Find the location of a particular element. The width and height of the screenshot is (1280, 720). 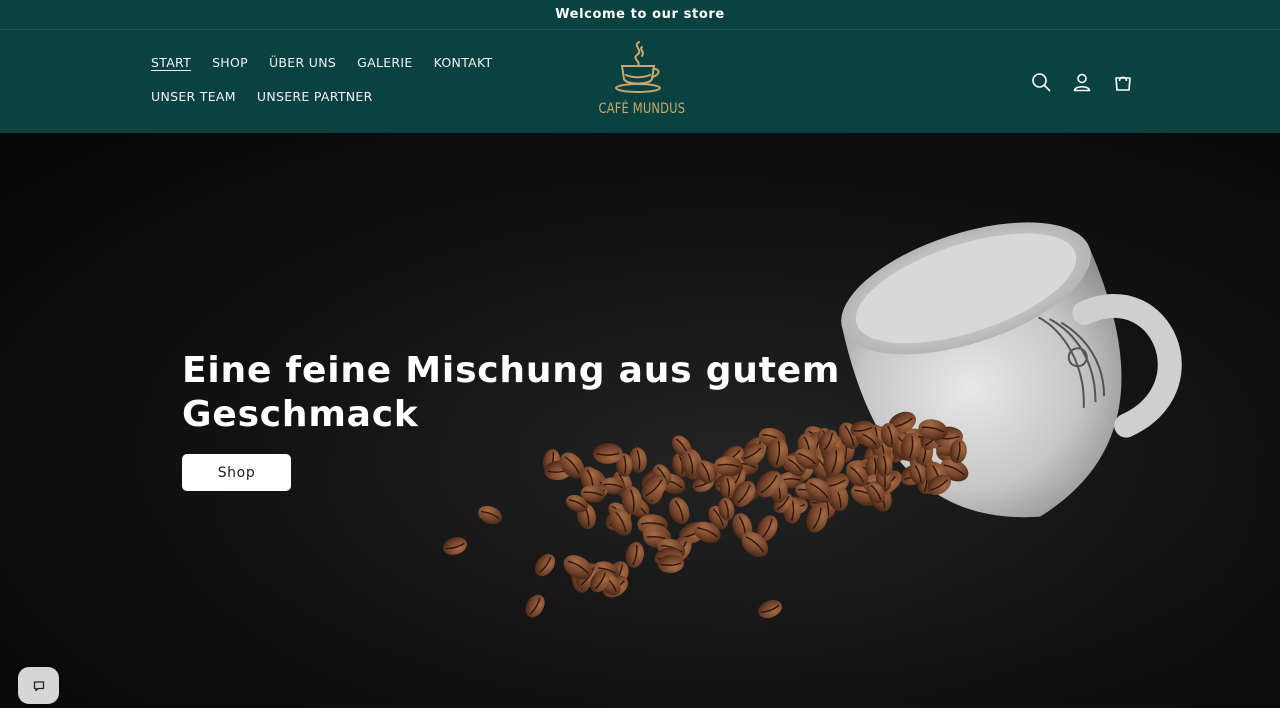

hero-title: Eine feine Mischung aus gutem Geschmack is located at coordinates (511, 392).